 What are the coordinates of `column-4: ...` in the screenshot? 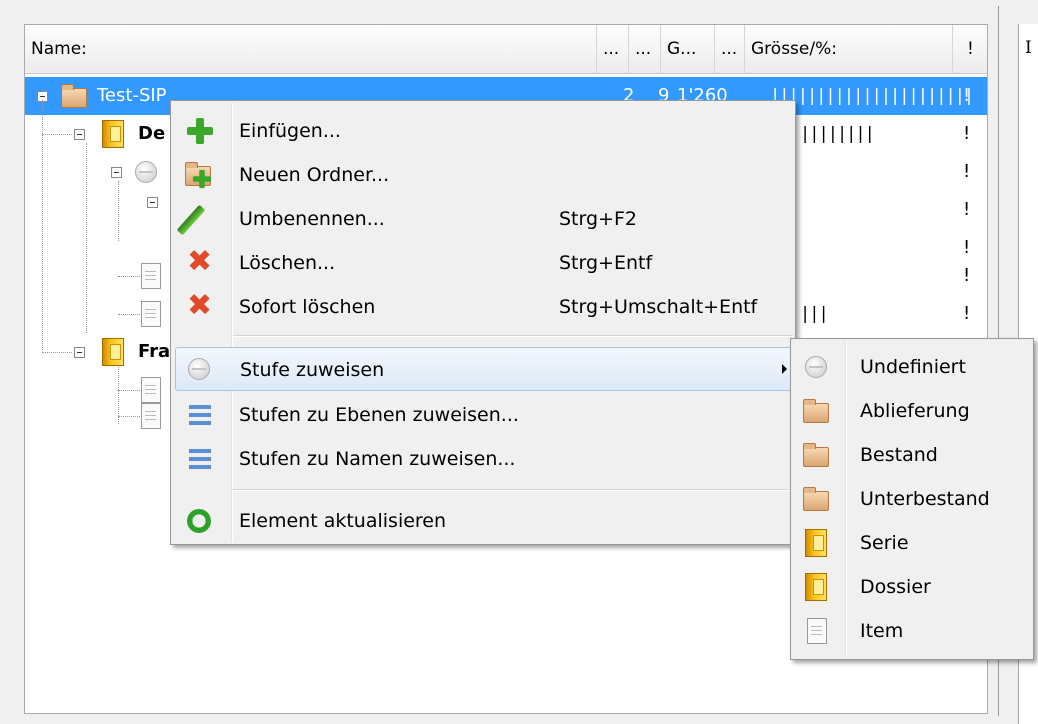 It's located at (730, 49).